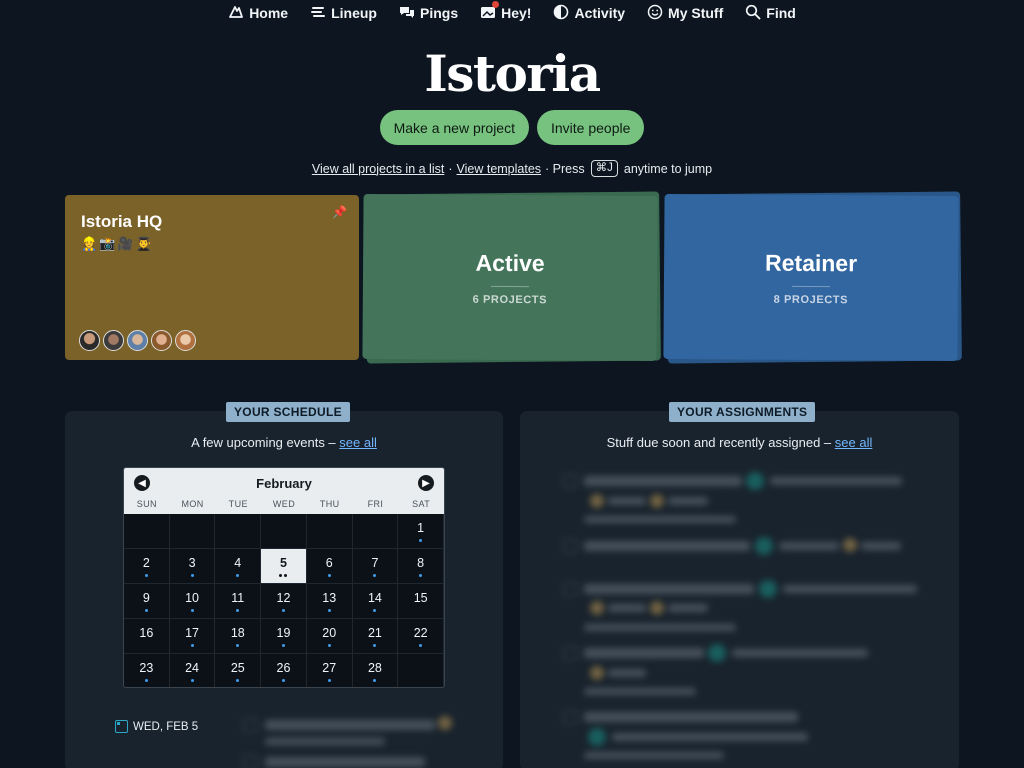 The width and height of the screenshot is (1024, 768). I want to click on nav-my-stuff-label: My Stuff, so click(696, 13).